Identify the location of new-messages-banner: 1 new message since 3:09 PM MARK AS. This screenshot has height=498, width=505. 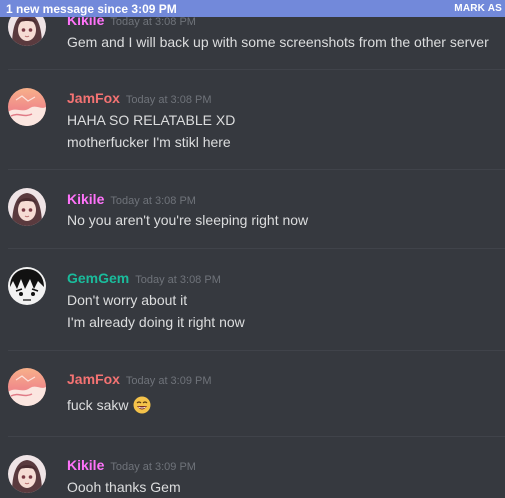
(252, 8).